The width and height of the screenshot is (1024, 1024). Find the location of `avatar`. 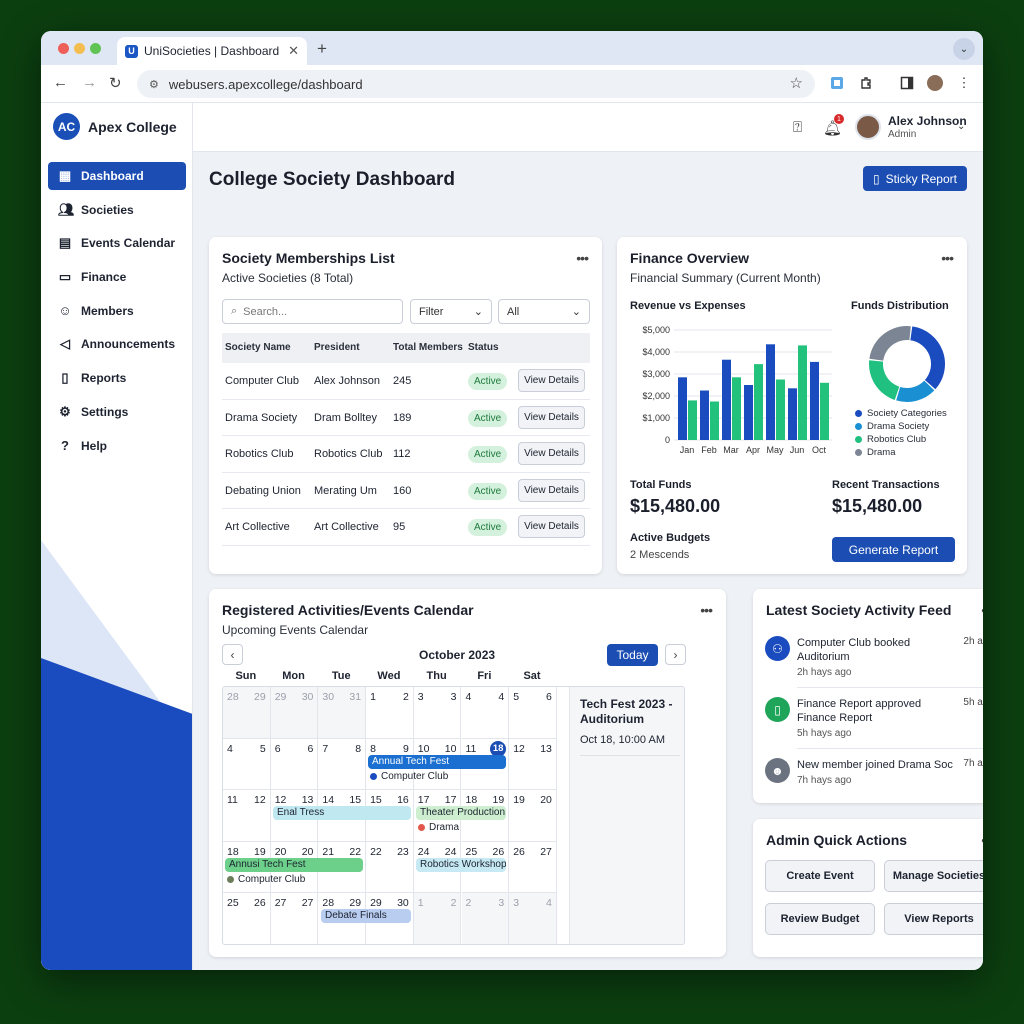

avatar is located at coordinates (868, 127).